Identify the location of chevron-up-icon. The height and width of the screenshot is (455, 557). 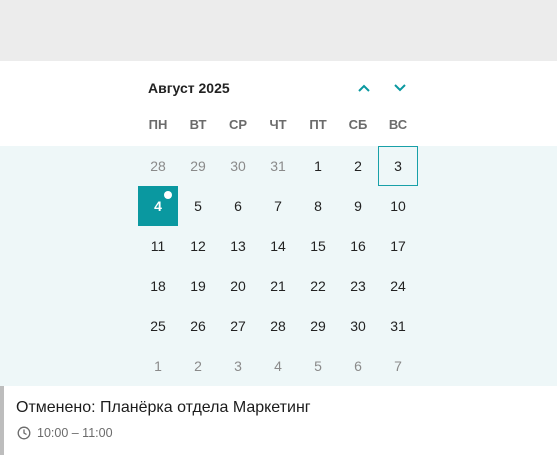
(364, 88).